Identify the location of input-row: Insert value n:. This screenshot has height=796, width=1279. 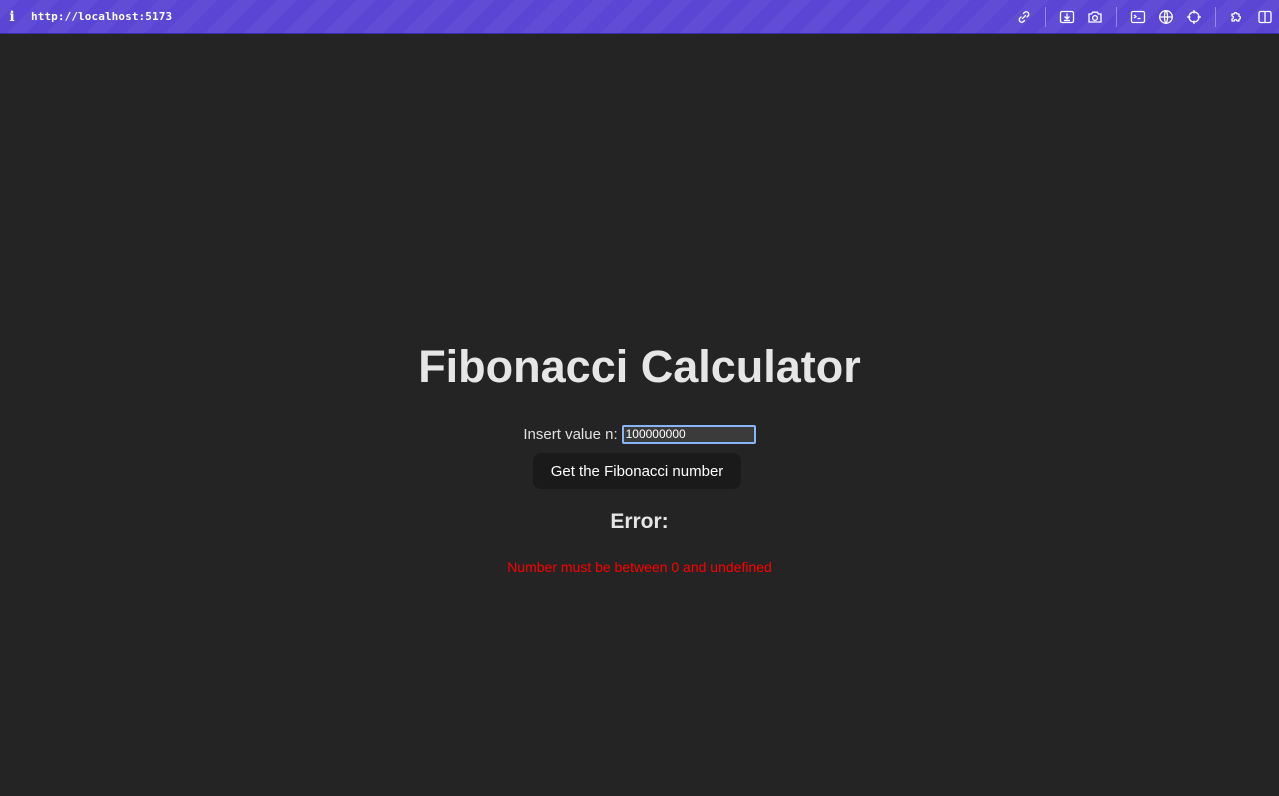
(639, 434).